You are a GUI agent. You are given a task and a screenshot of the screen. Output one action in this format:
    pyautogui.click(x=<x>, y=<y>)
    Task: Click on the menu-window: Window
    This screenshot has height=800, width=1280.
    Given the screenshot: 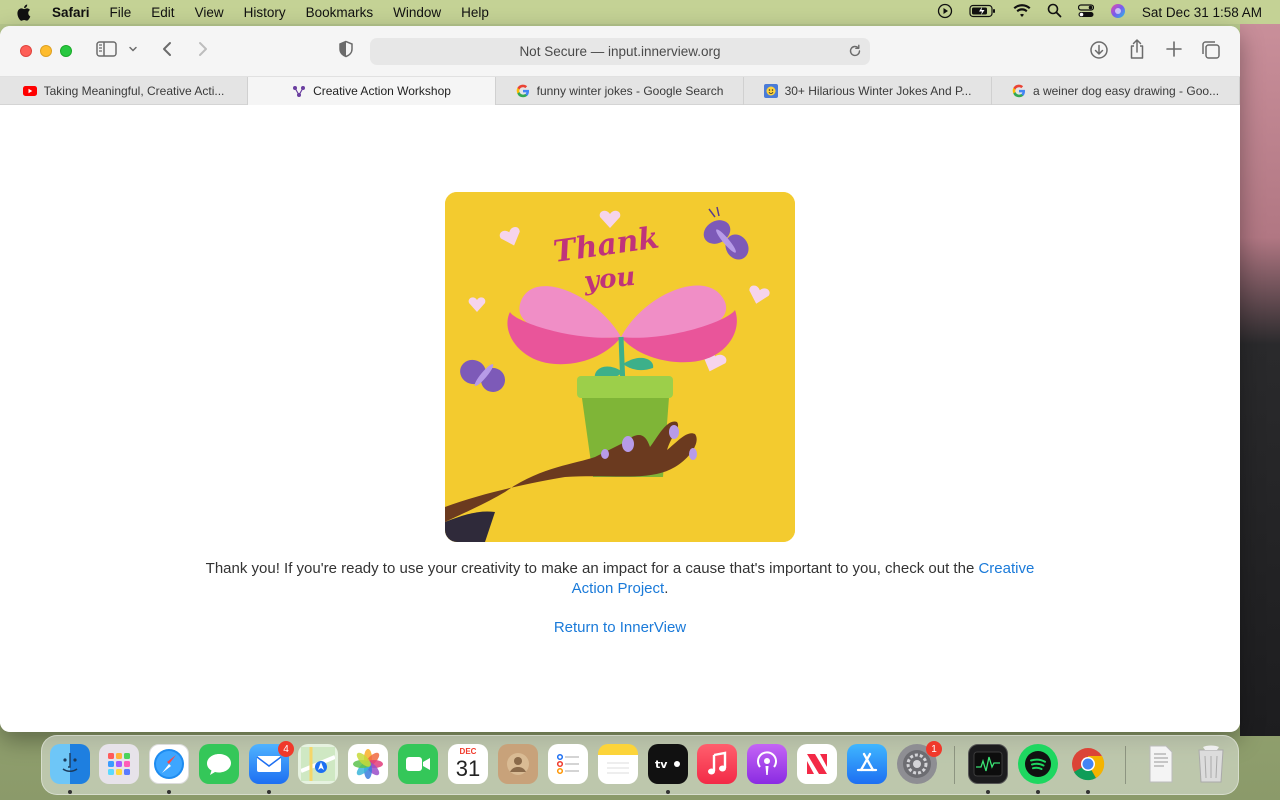 What is the action you would take?
    pyautogui.click(x=417, y=12)
    